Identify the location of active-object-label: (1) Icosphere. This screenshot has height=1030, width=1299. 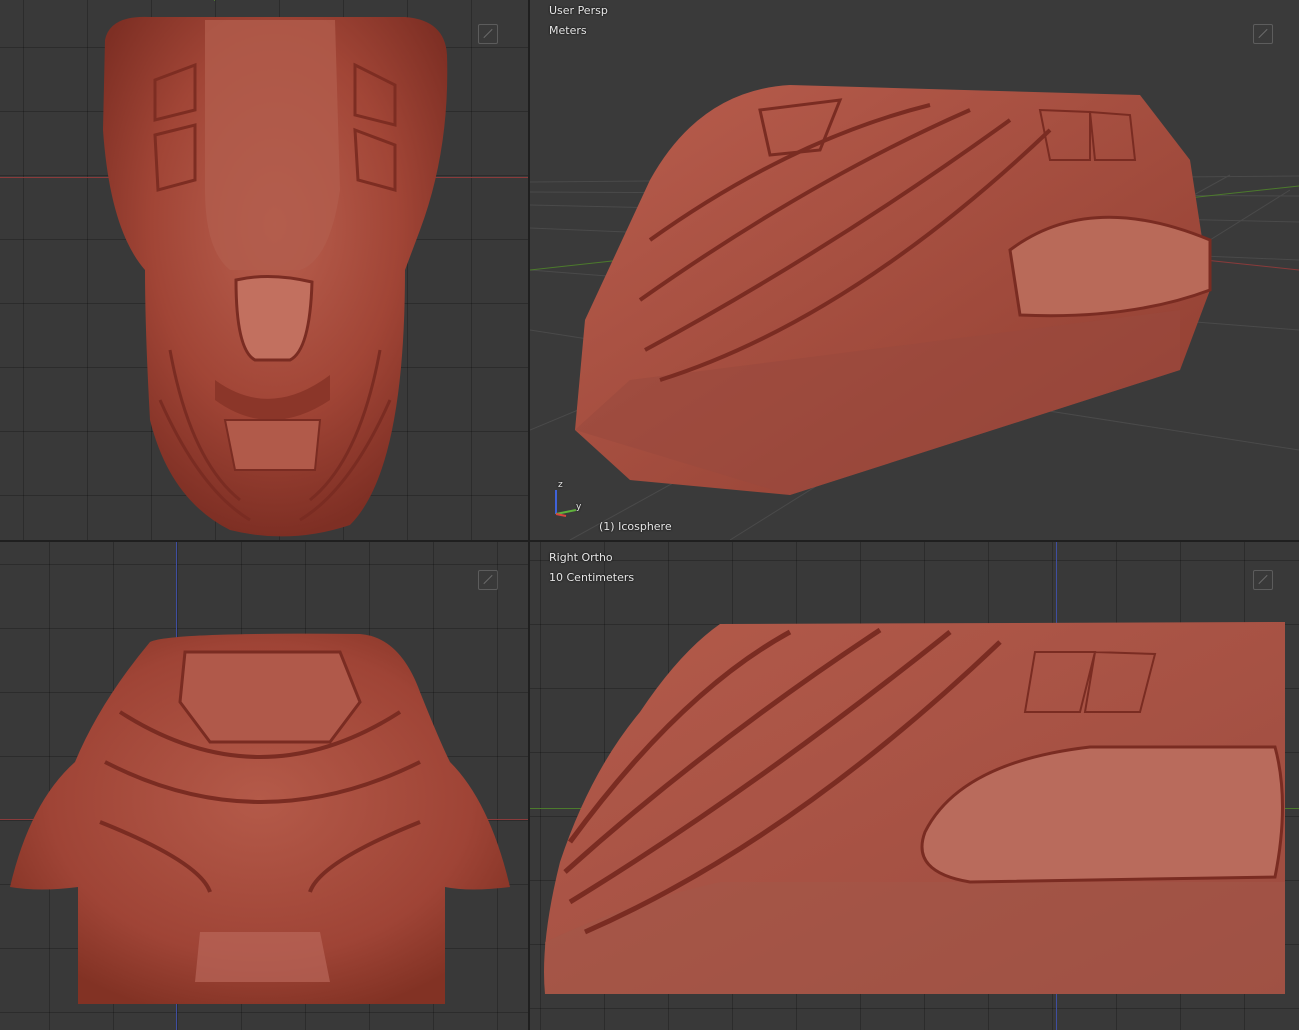
(635, 526).